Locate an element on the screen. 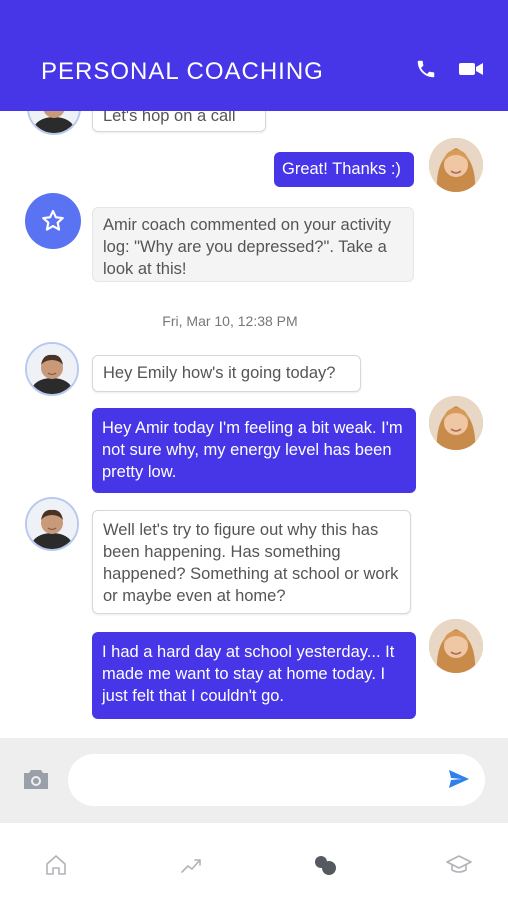 This screenshot has height=900, width=508. timestamp-divider: Fri, Mar 10, 12:38 PM is located at coordinates (230, 321).